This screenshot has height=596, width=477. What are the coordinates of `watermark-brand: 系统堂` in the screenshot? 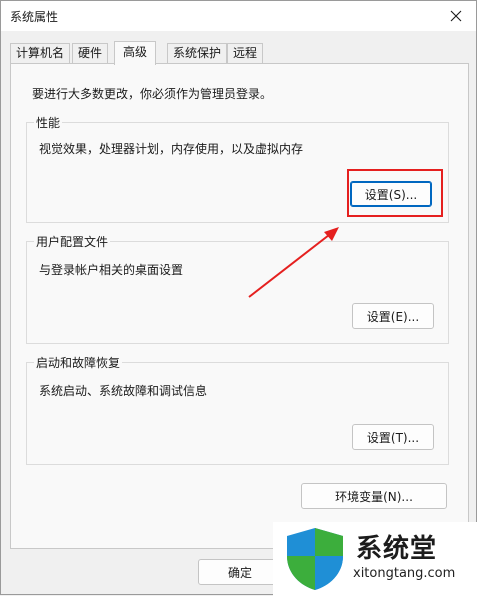 It's located at (397, 549).